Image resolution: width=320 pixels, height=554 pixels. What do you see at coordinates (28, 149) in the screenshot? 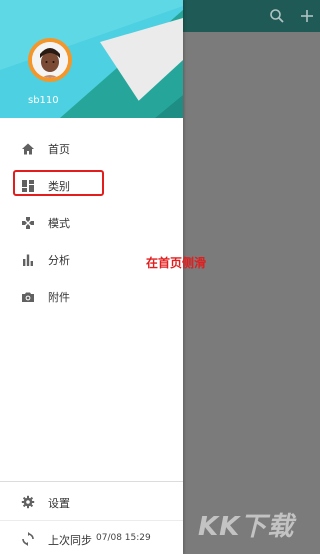
I see `home-icon` at bounding box center [28, 149].